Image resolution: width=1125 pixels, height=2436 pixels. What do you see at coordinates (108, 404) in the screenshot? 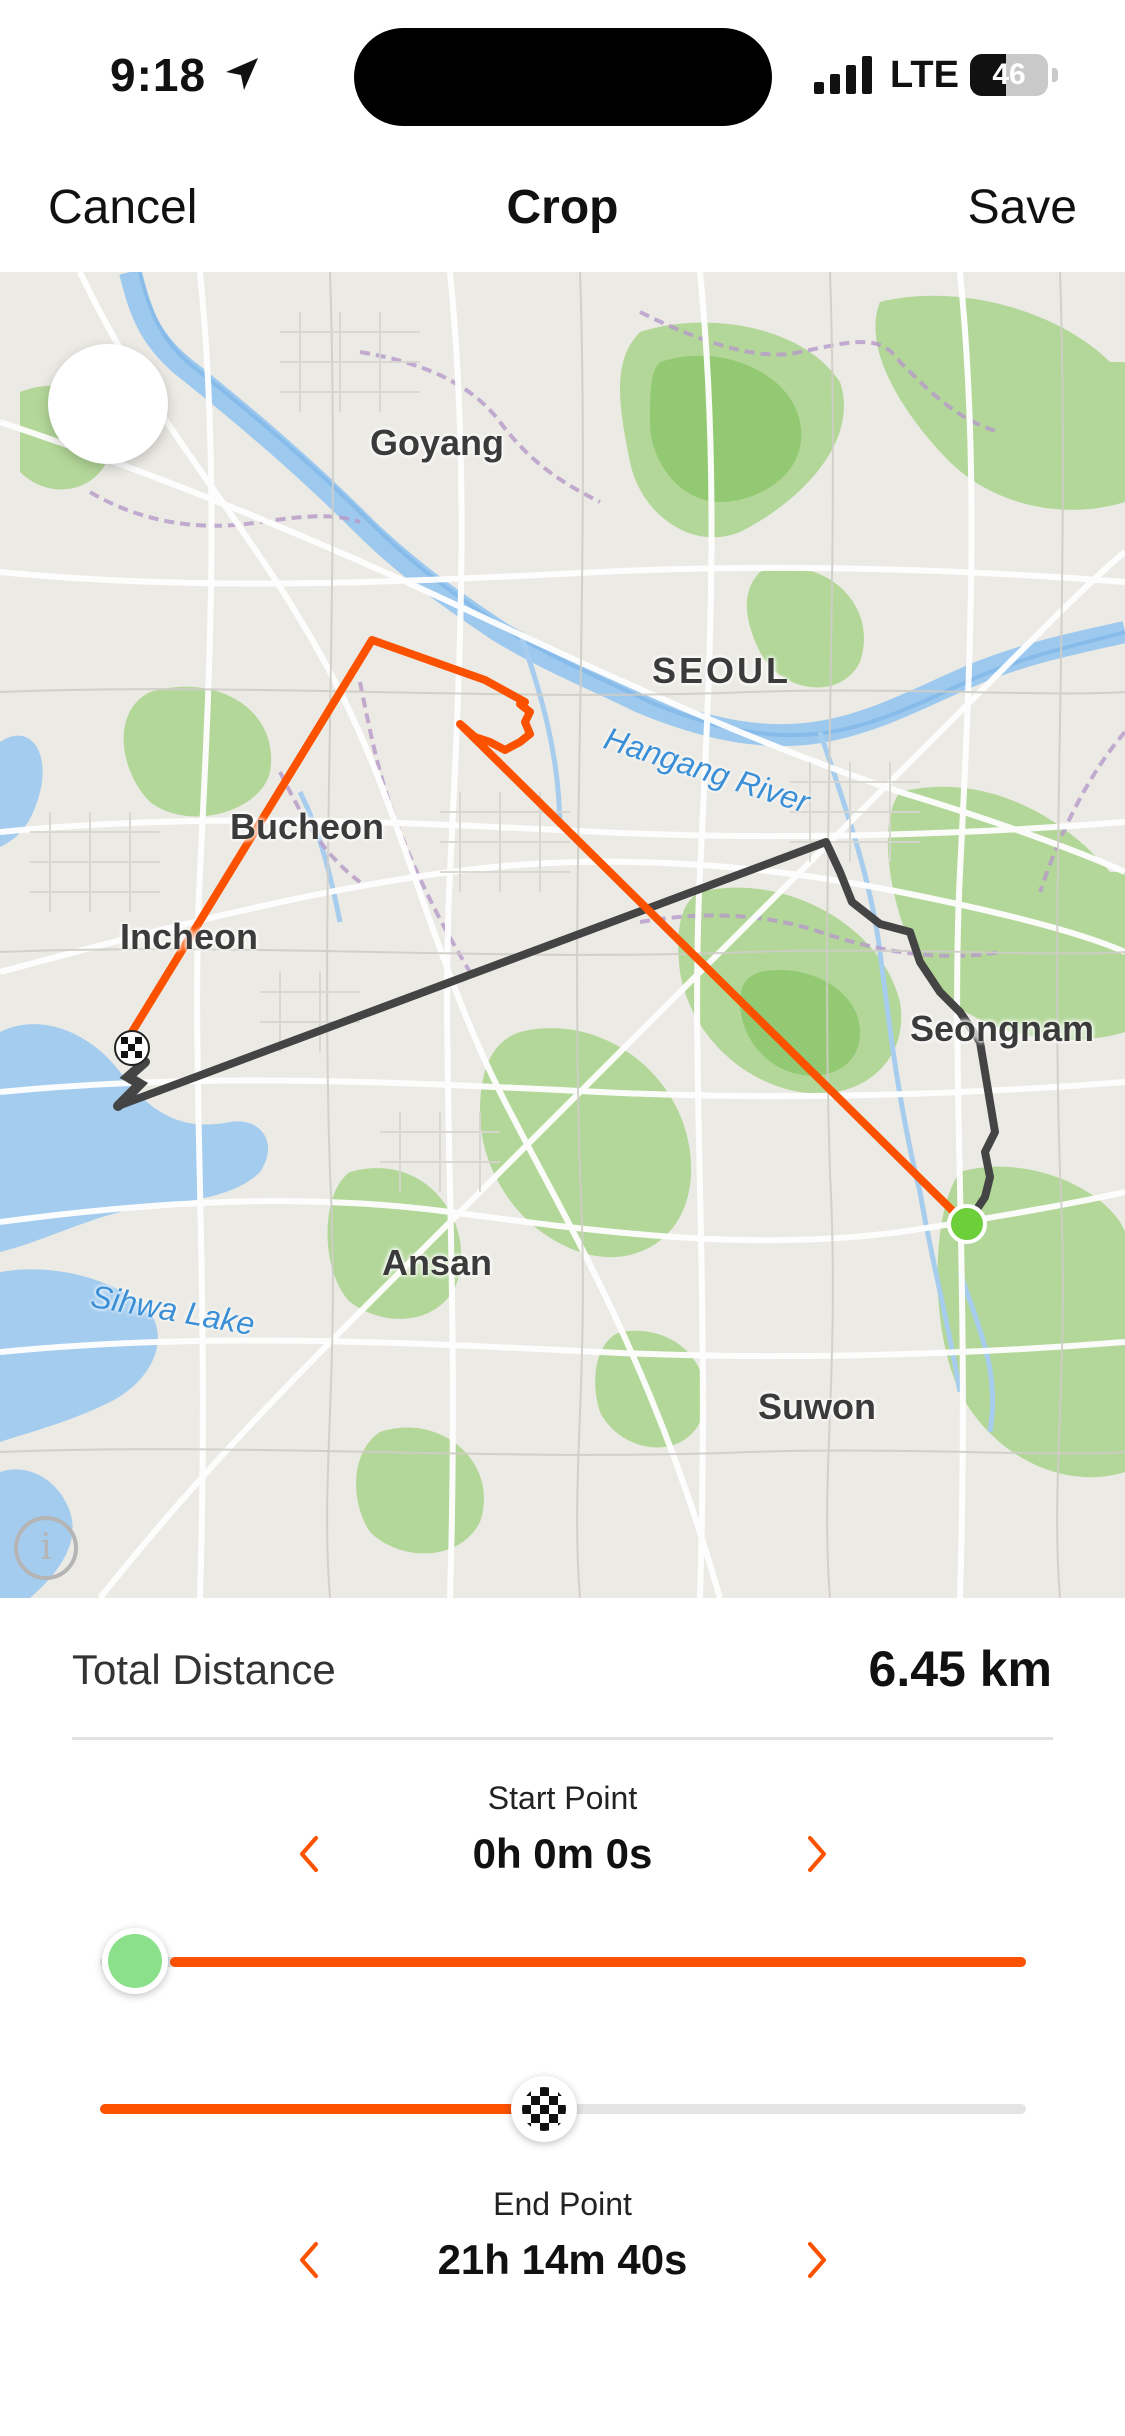
I see `map-style-toggle-button` at bounding box center [108, 404].